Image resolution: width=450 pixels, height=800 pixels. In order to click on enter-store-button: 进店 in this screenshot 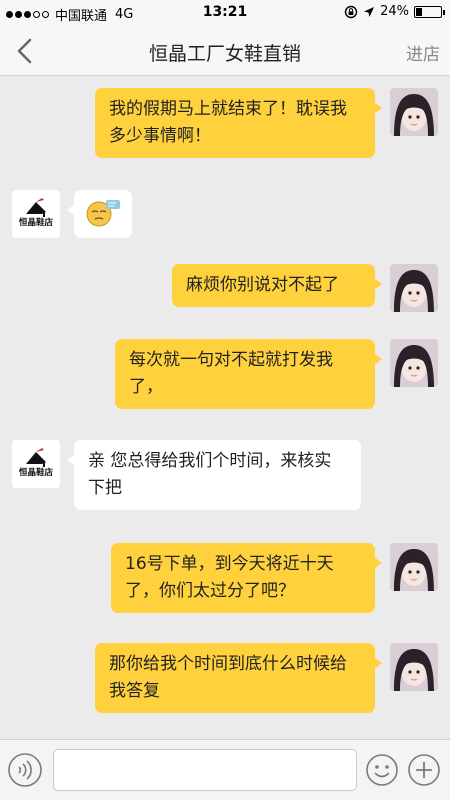, I will do `click(423, 52)`.